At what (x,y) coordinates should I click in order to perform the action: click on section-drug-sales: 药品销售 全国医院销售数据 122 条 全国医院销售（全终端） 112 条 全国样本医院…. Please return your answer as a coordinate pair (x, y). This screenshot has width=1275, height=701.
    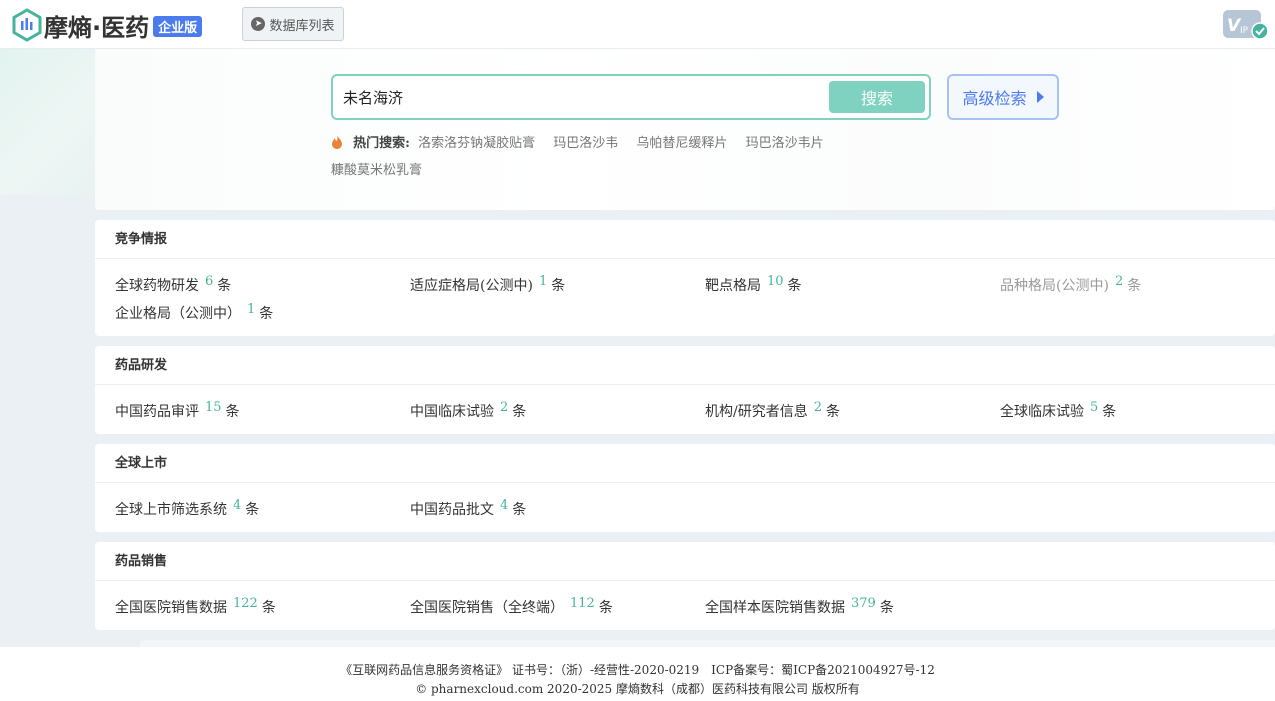
    Looking at the image, I should click on (685, 586).